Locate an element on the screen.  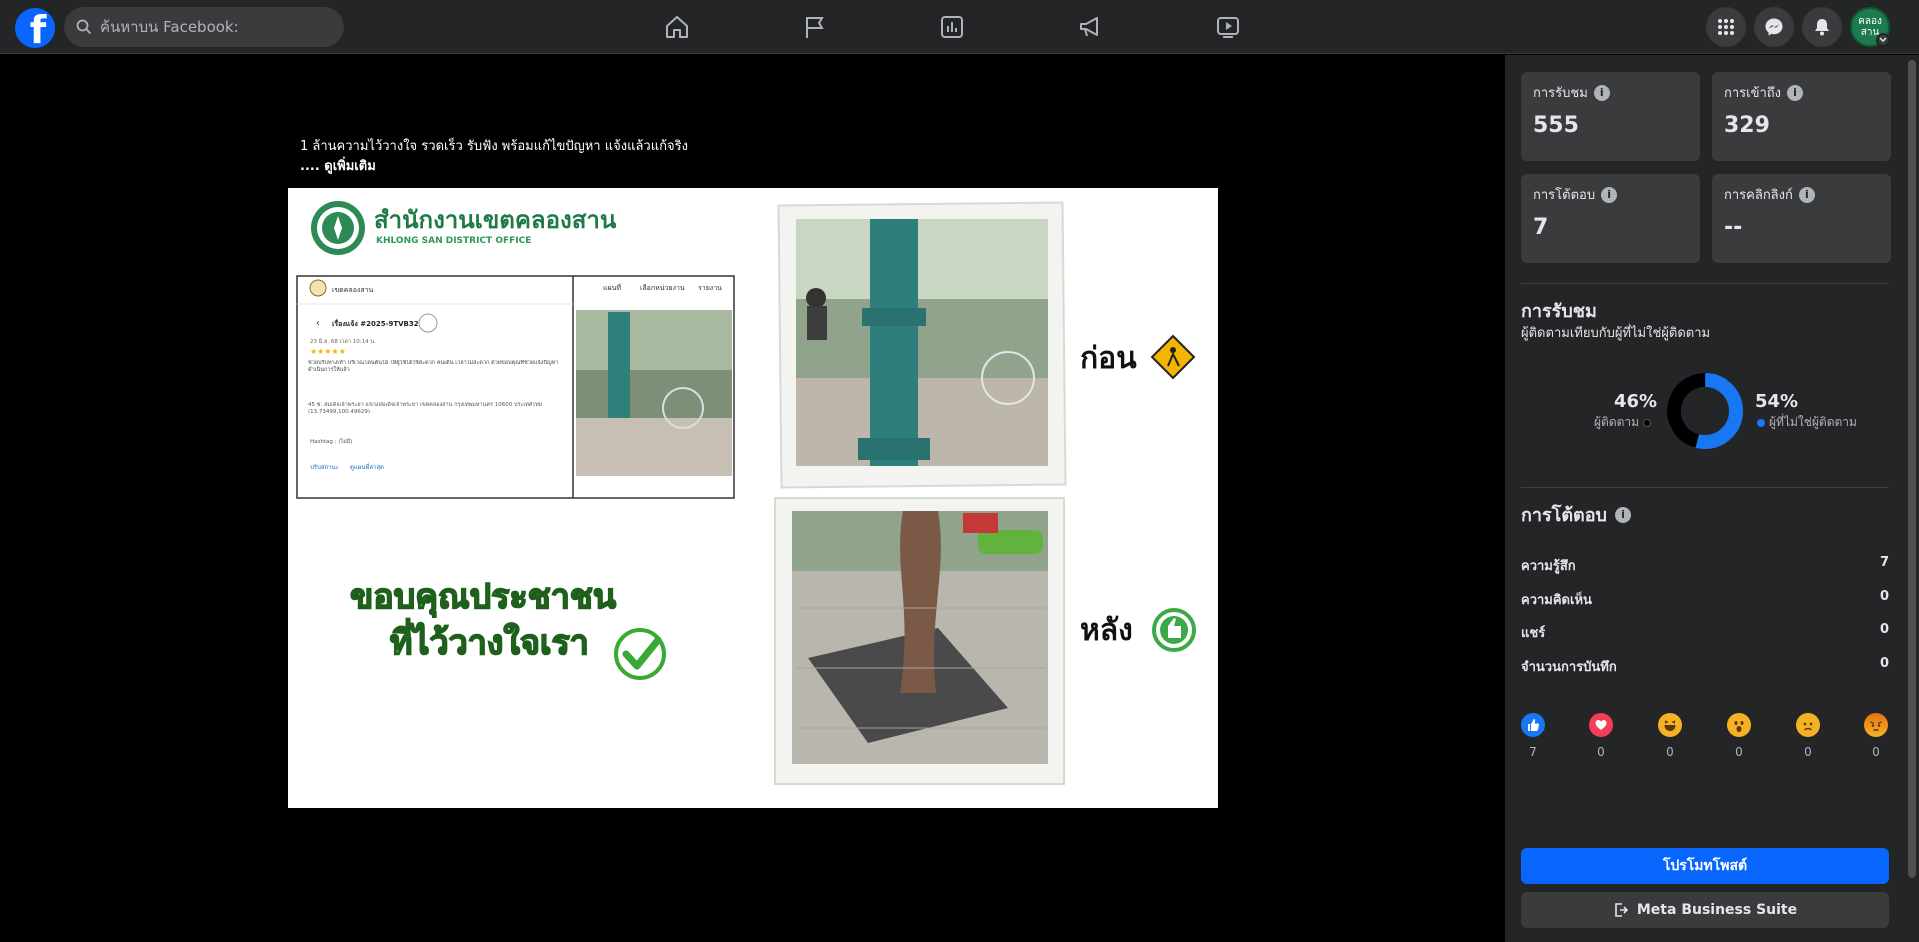
sad-icon is located at coordinates (1808, 725).